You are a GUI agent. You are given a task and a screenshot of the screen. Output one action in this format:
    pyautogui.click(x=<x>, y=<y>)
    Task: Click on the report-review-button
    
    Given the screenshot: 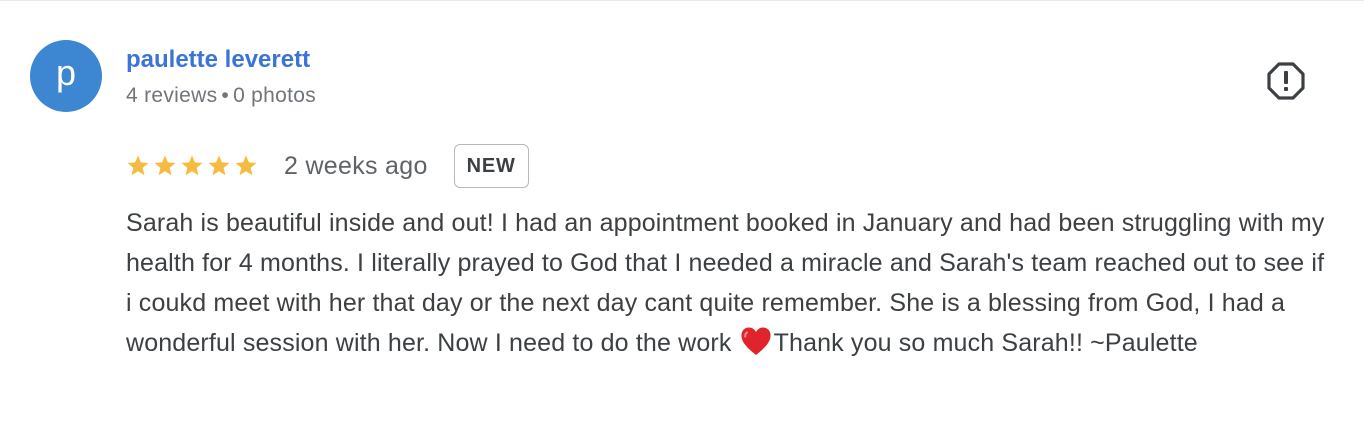 What is the action you would take?
    pyautogui.click(x=1286, y=81)
    